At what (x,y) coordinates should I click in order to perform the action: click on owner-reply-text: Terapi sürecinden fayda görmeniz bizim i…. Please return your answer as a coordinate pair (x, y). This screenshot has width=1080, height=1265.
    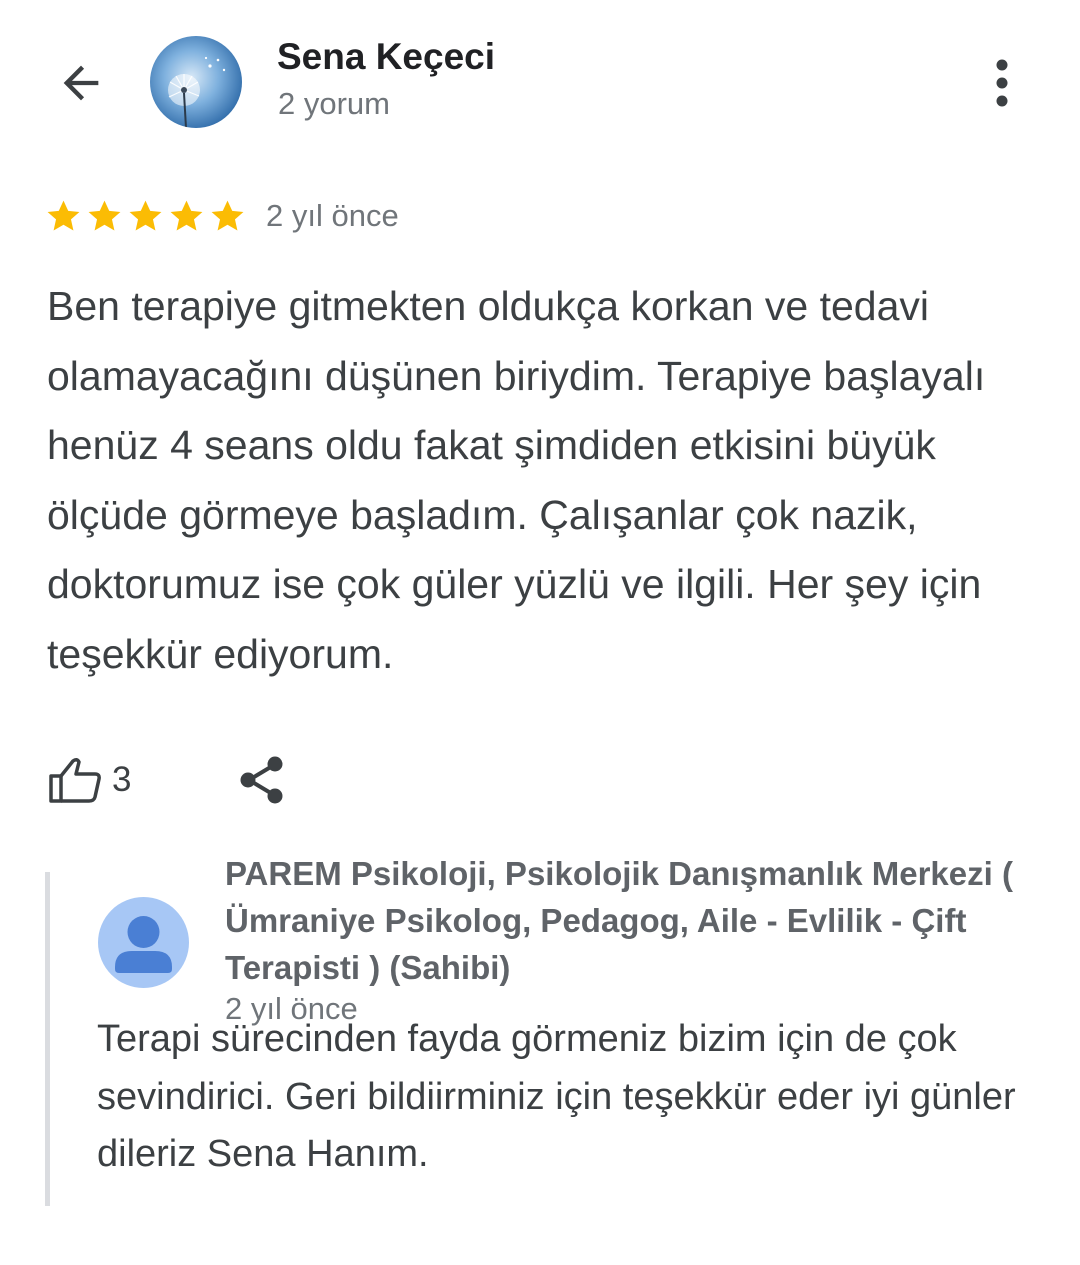
    Looking at the image, I should click on (556, 1096).